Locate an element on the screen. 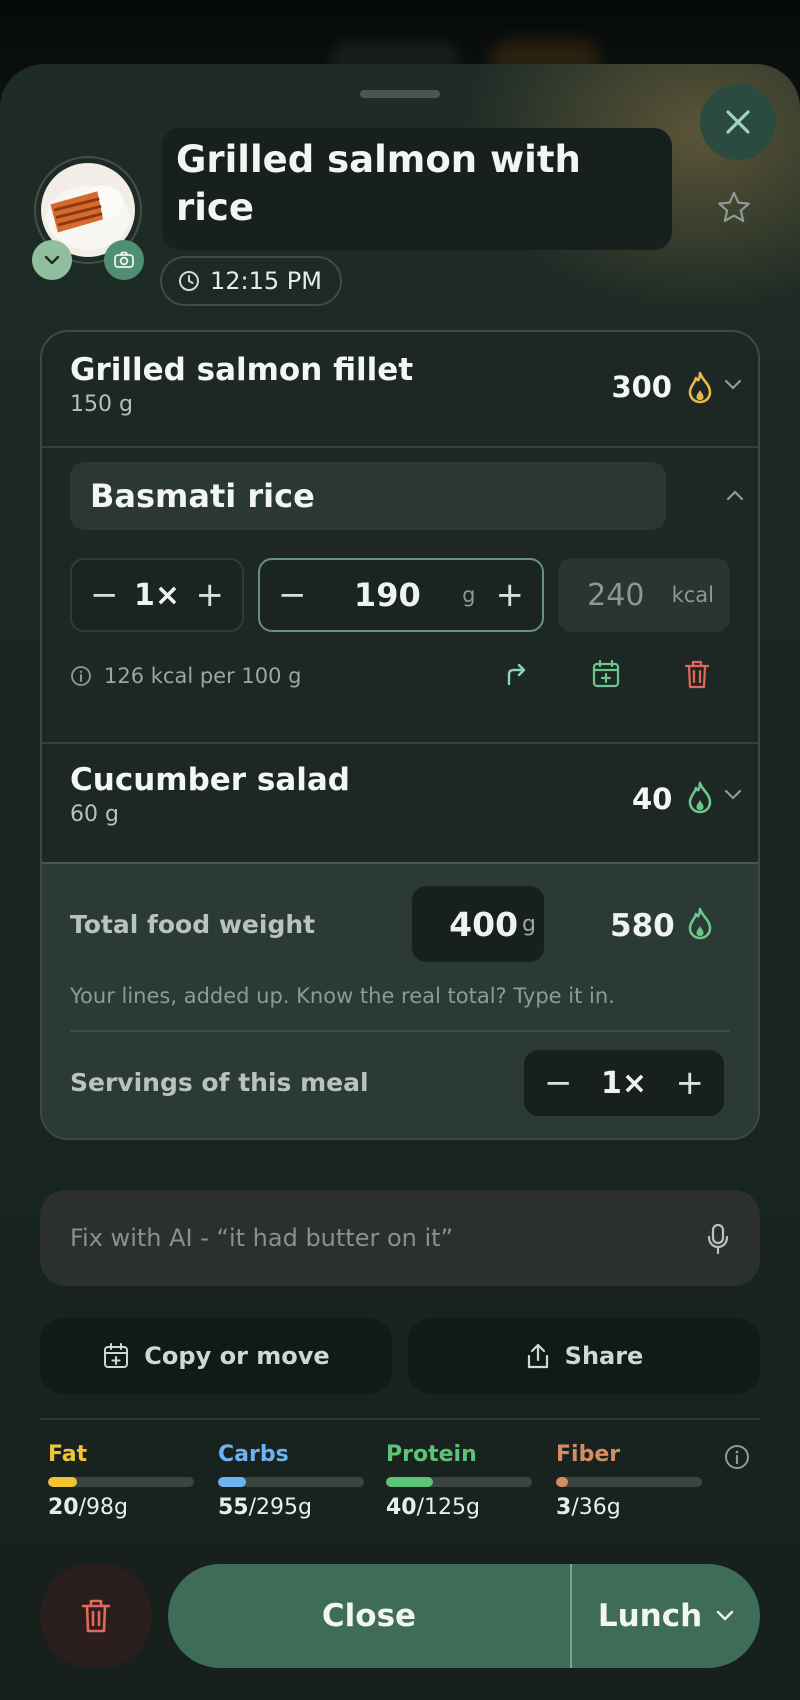 This screenshot has height=1700, width=800. star-icon is located at coordinates (734, 207).